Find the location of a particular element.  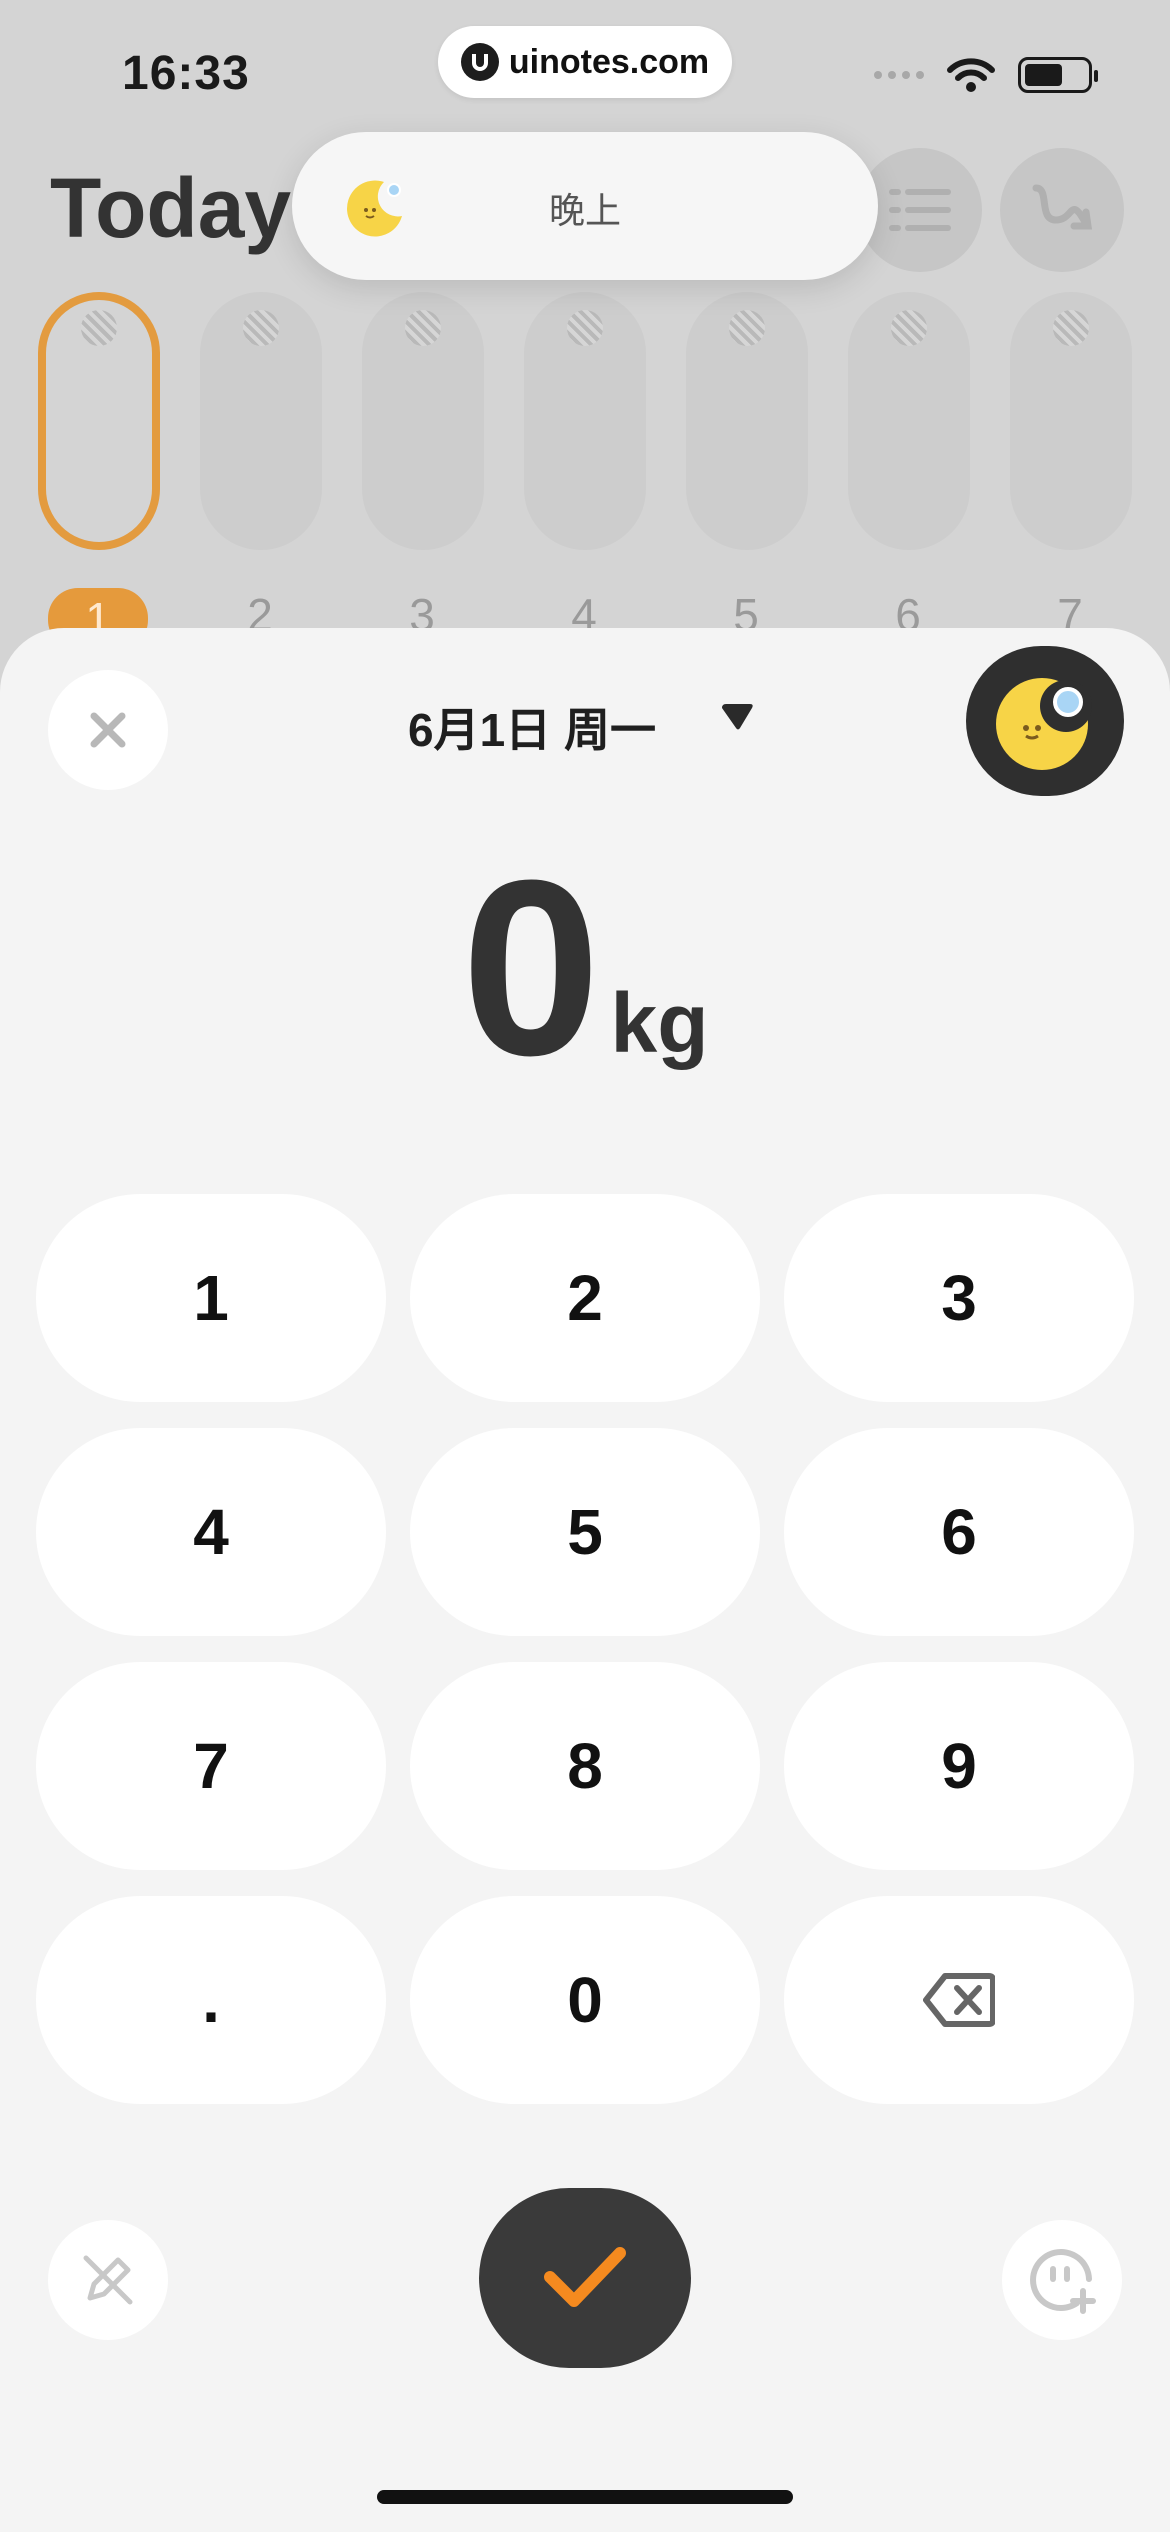

confirm-button is located at coordinates (585, 2278).